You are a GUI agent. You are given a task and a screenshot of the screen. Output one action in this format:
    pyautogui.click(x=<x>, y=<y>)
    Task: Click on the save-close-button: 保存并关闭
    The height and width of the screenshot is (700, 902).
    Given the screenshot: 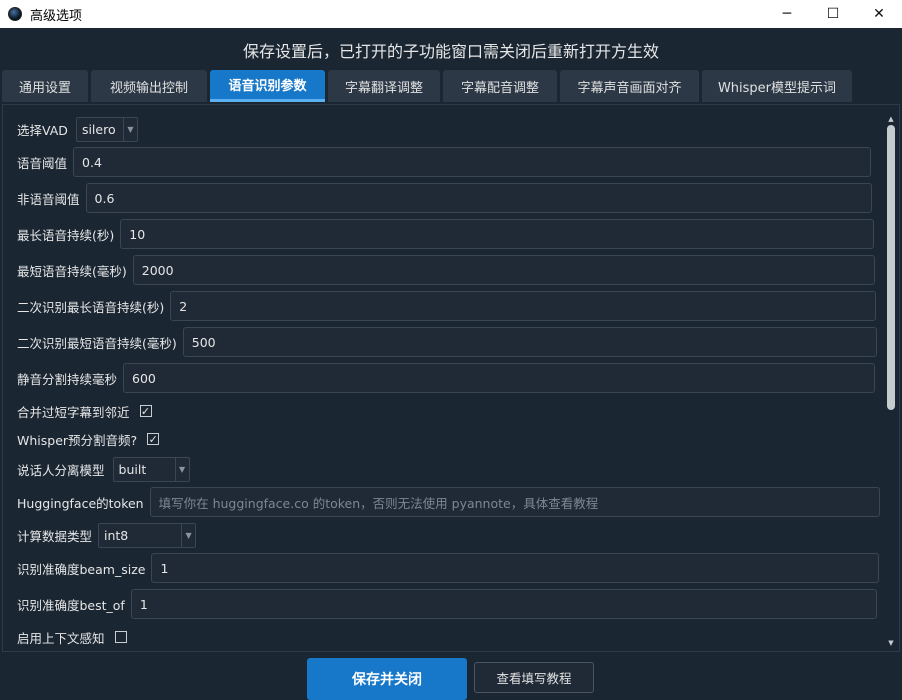 What is the action you would take?
    pyautogui.click(x=387, y=679)
    